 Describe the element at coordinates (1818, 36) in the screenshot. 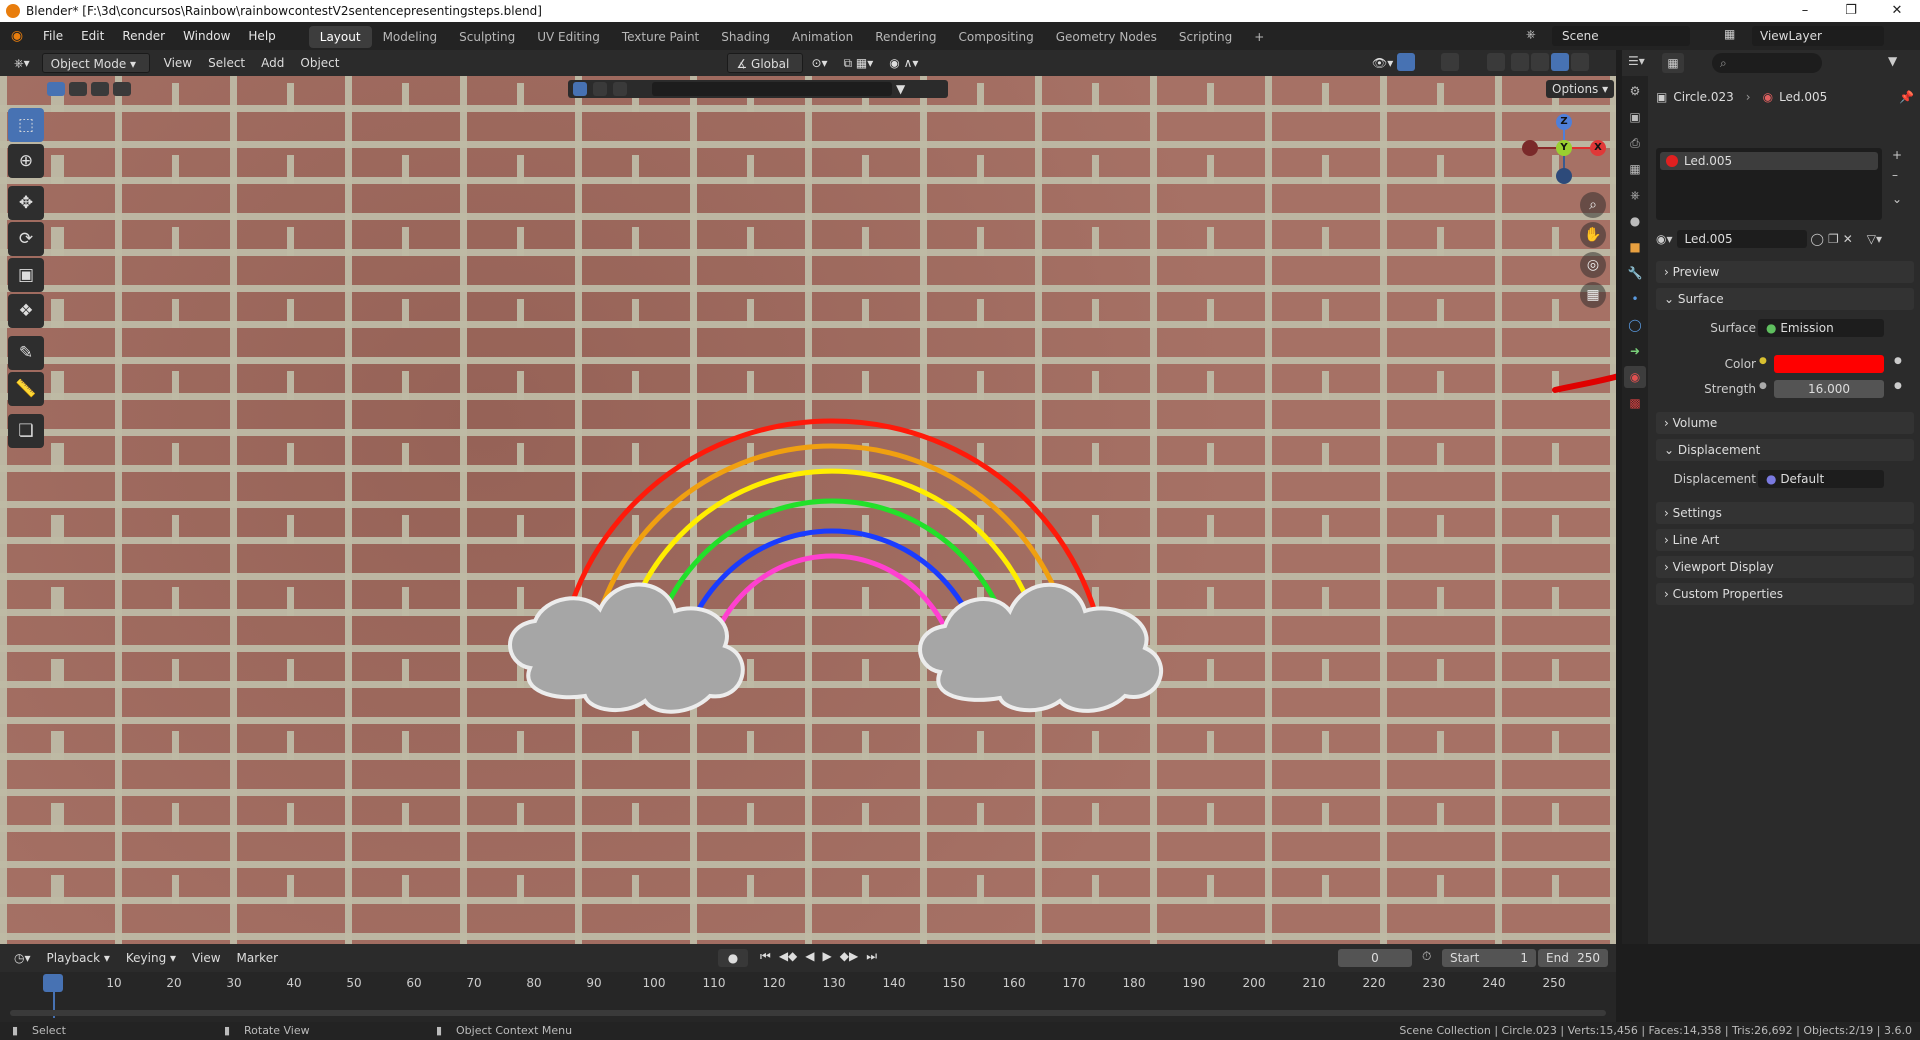

I see `view-layer-field: ViewLayer` at that location.